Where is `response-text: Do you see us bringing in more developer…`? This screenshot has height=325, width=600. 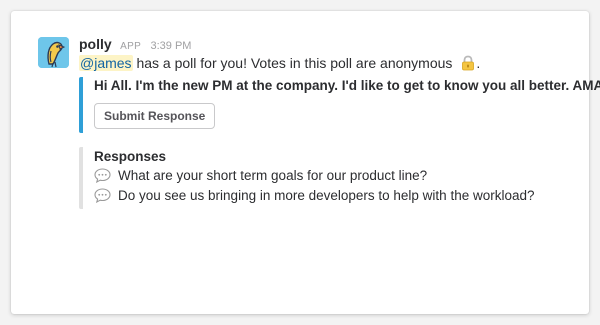 response-text: Do you see us bringing in more developer… is located at coordinates (326, 195).